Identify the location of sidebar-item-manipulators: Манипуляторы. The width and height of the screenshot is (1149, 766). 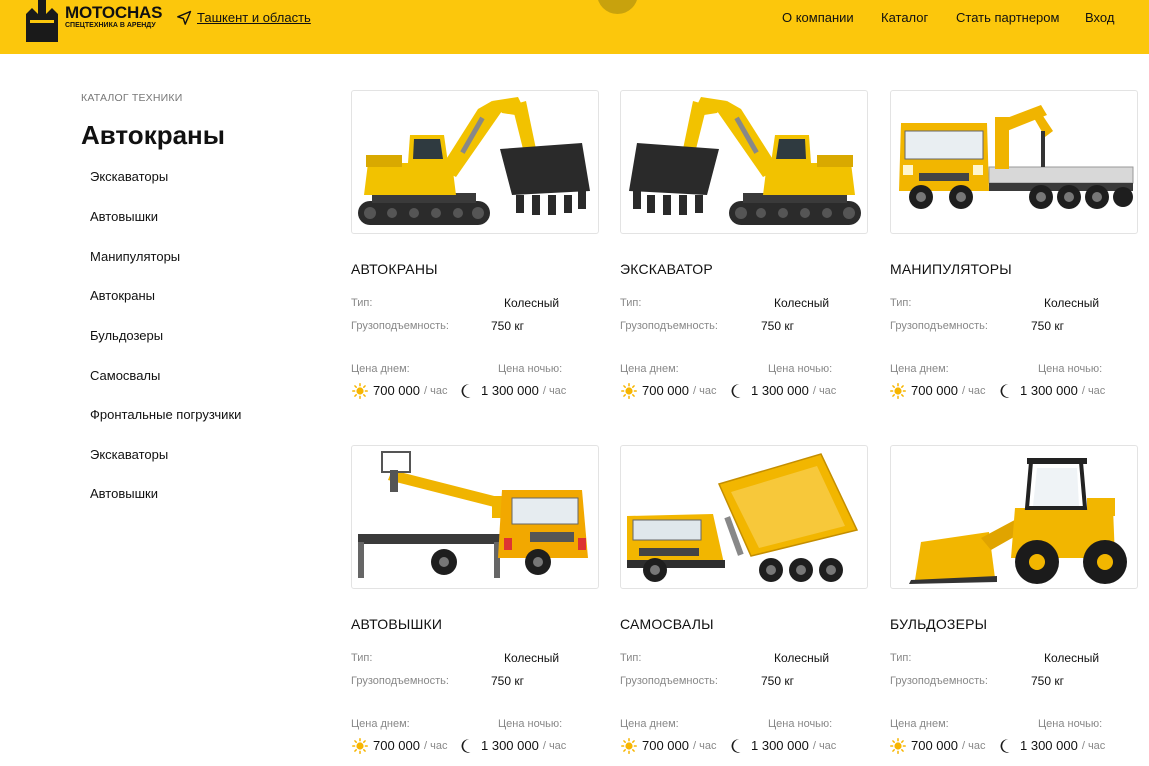
(135, 257).